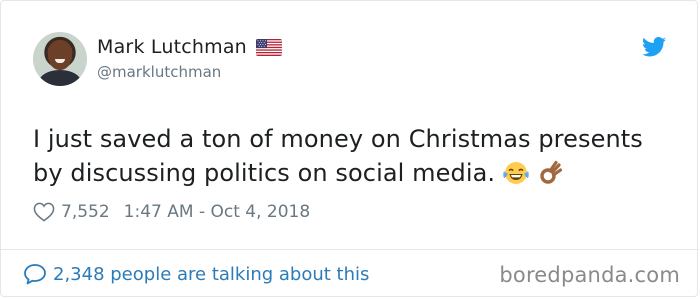 The height and width of the screenshot is (299, 700). I want to click on author-row: Mark Lutchman, so click(189, 47).